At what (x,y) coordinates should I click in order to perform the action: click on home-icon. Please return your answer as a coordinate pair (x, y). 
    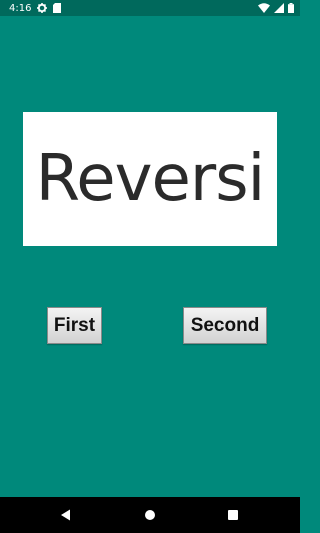
    Looking at the image, I should click on (150, 515).